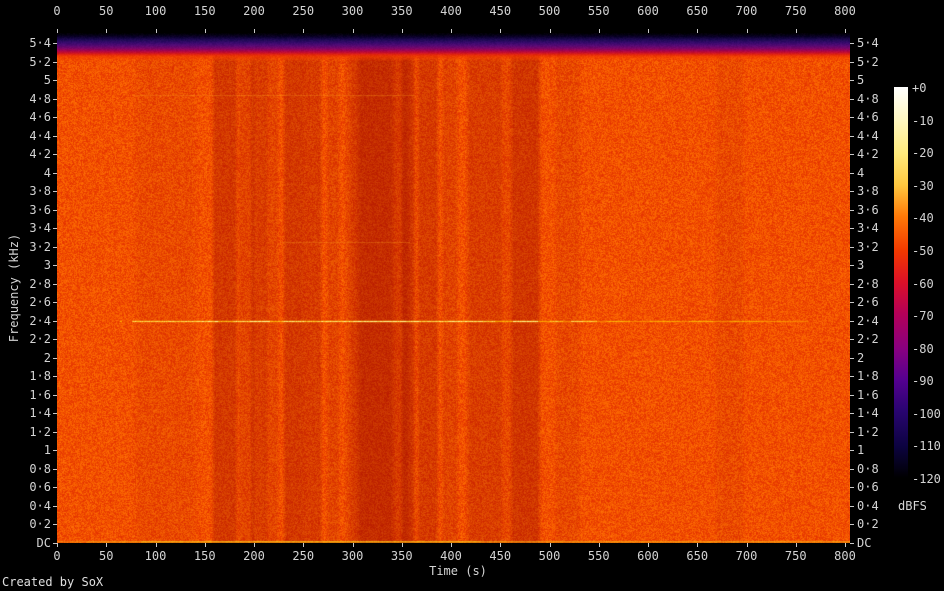  What do you see at coordinates (926, 479) in the screenshot?
I see `colorbar-tick-label: -120` at bounding box center [926, 479].